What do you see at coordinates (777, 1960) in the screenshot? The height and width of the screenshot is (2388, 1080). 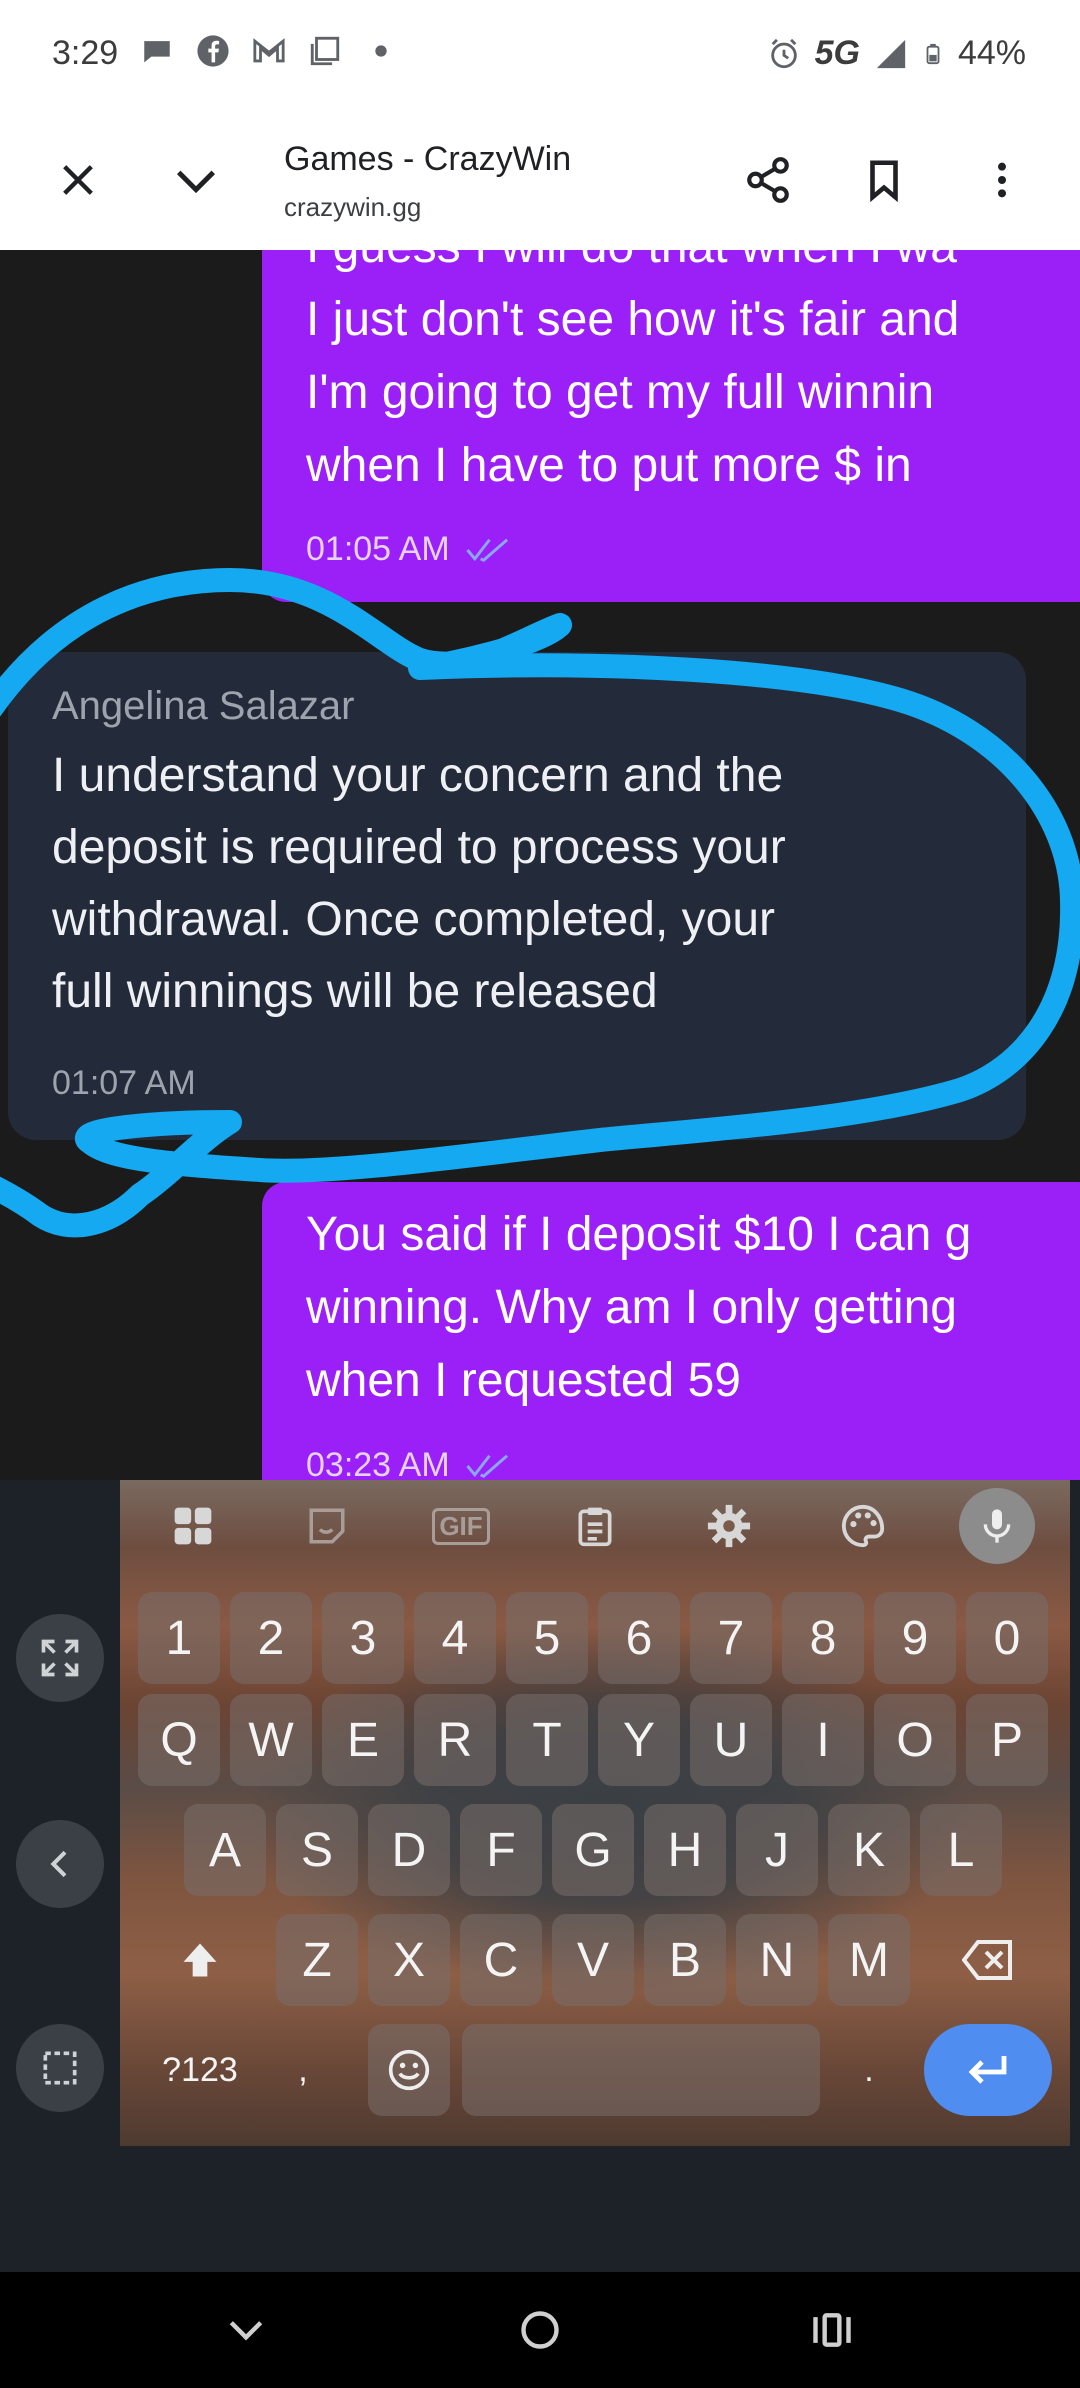 I see `key-n: N` at bounding box center [777, 1960].